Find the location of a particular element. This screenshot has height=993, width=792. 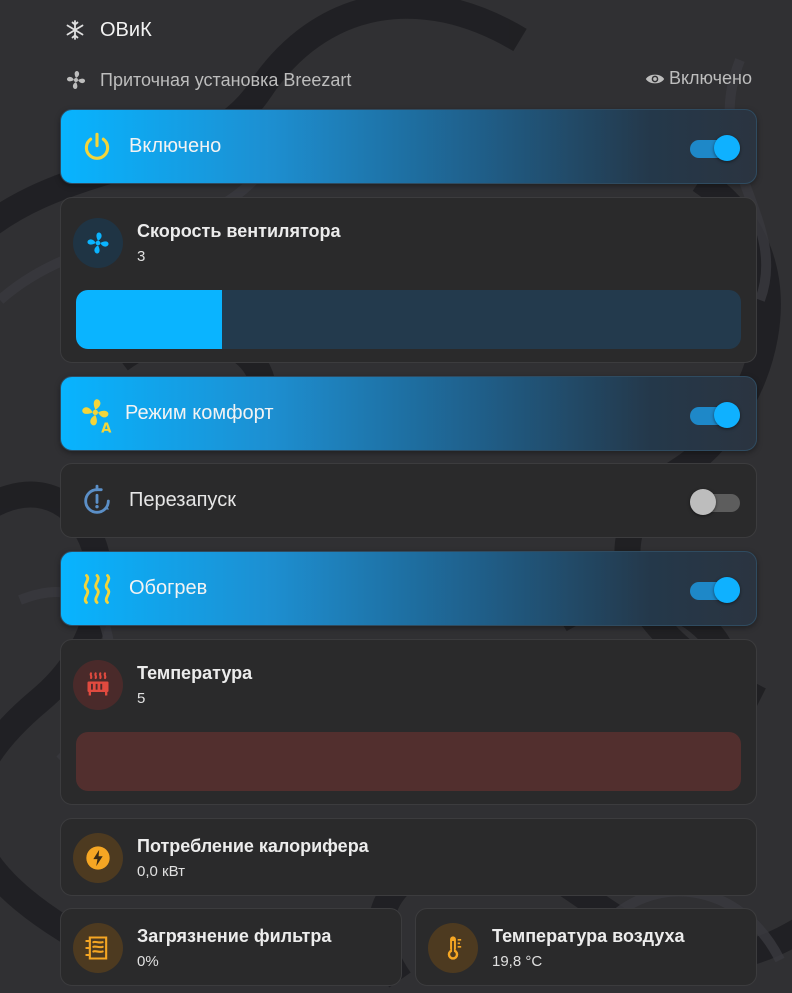

restart-label: Перезапуск is located at coordinates (182, 500).